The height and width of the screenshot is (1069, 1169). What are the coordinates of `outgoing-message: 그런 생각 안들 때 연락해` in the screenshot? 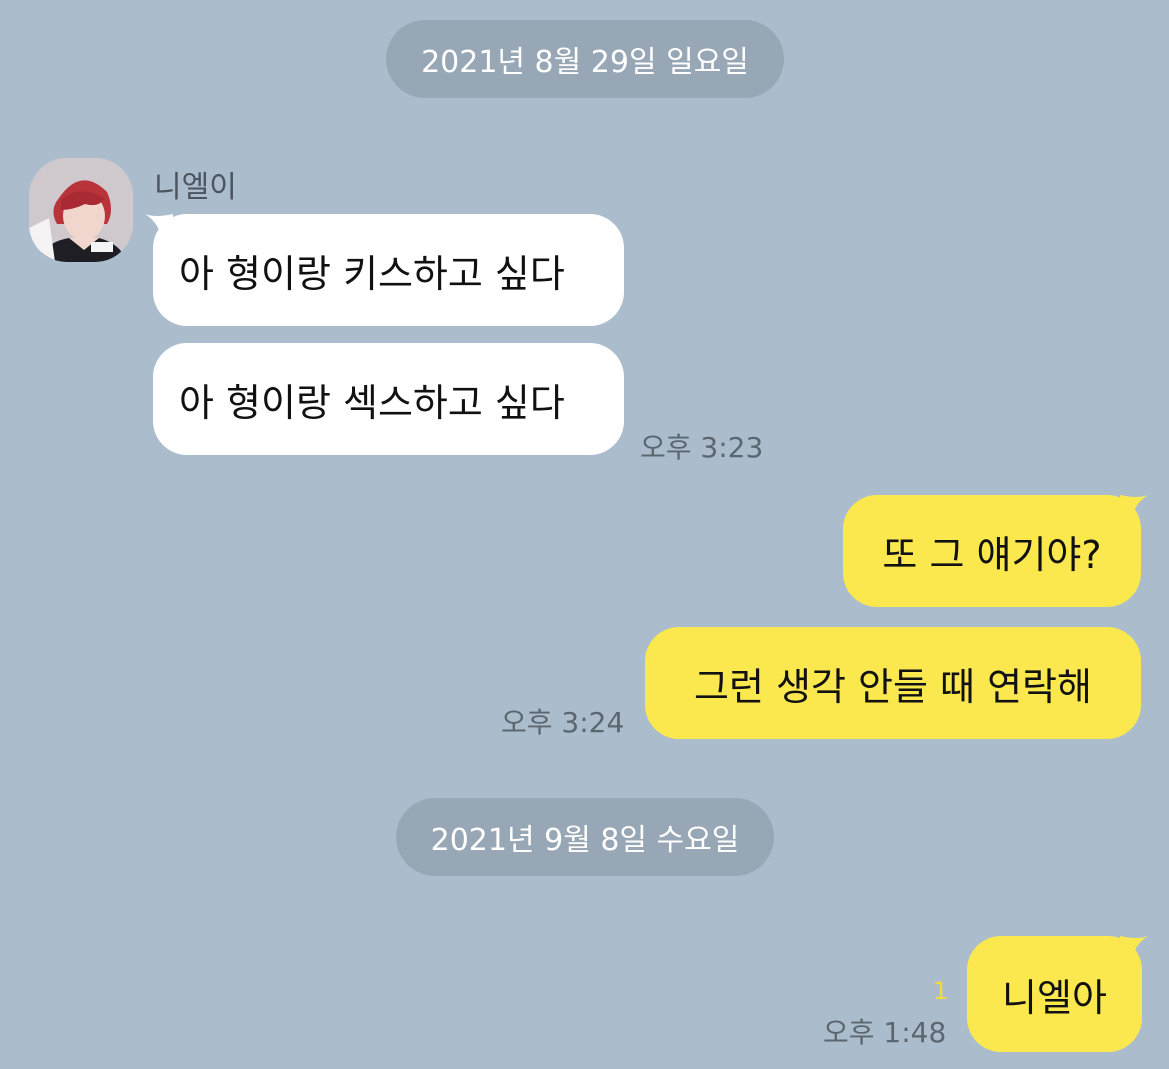 It's located at (893, 683).